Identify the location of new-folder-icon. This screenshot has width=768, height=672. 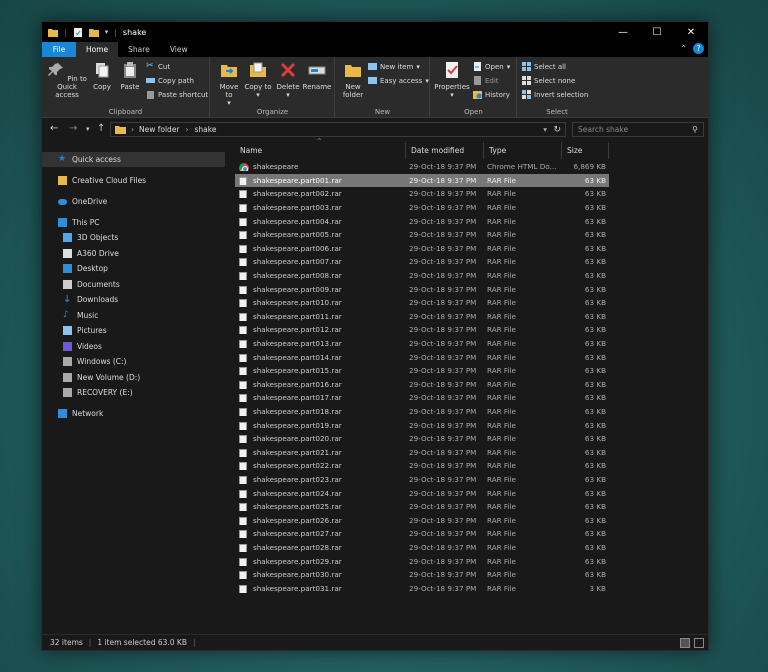
(93, 32).